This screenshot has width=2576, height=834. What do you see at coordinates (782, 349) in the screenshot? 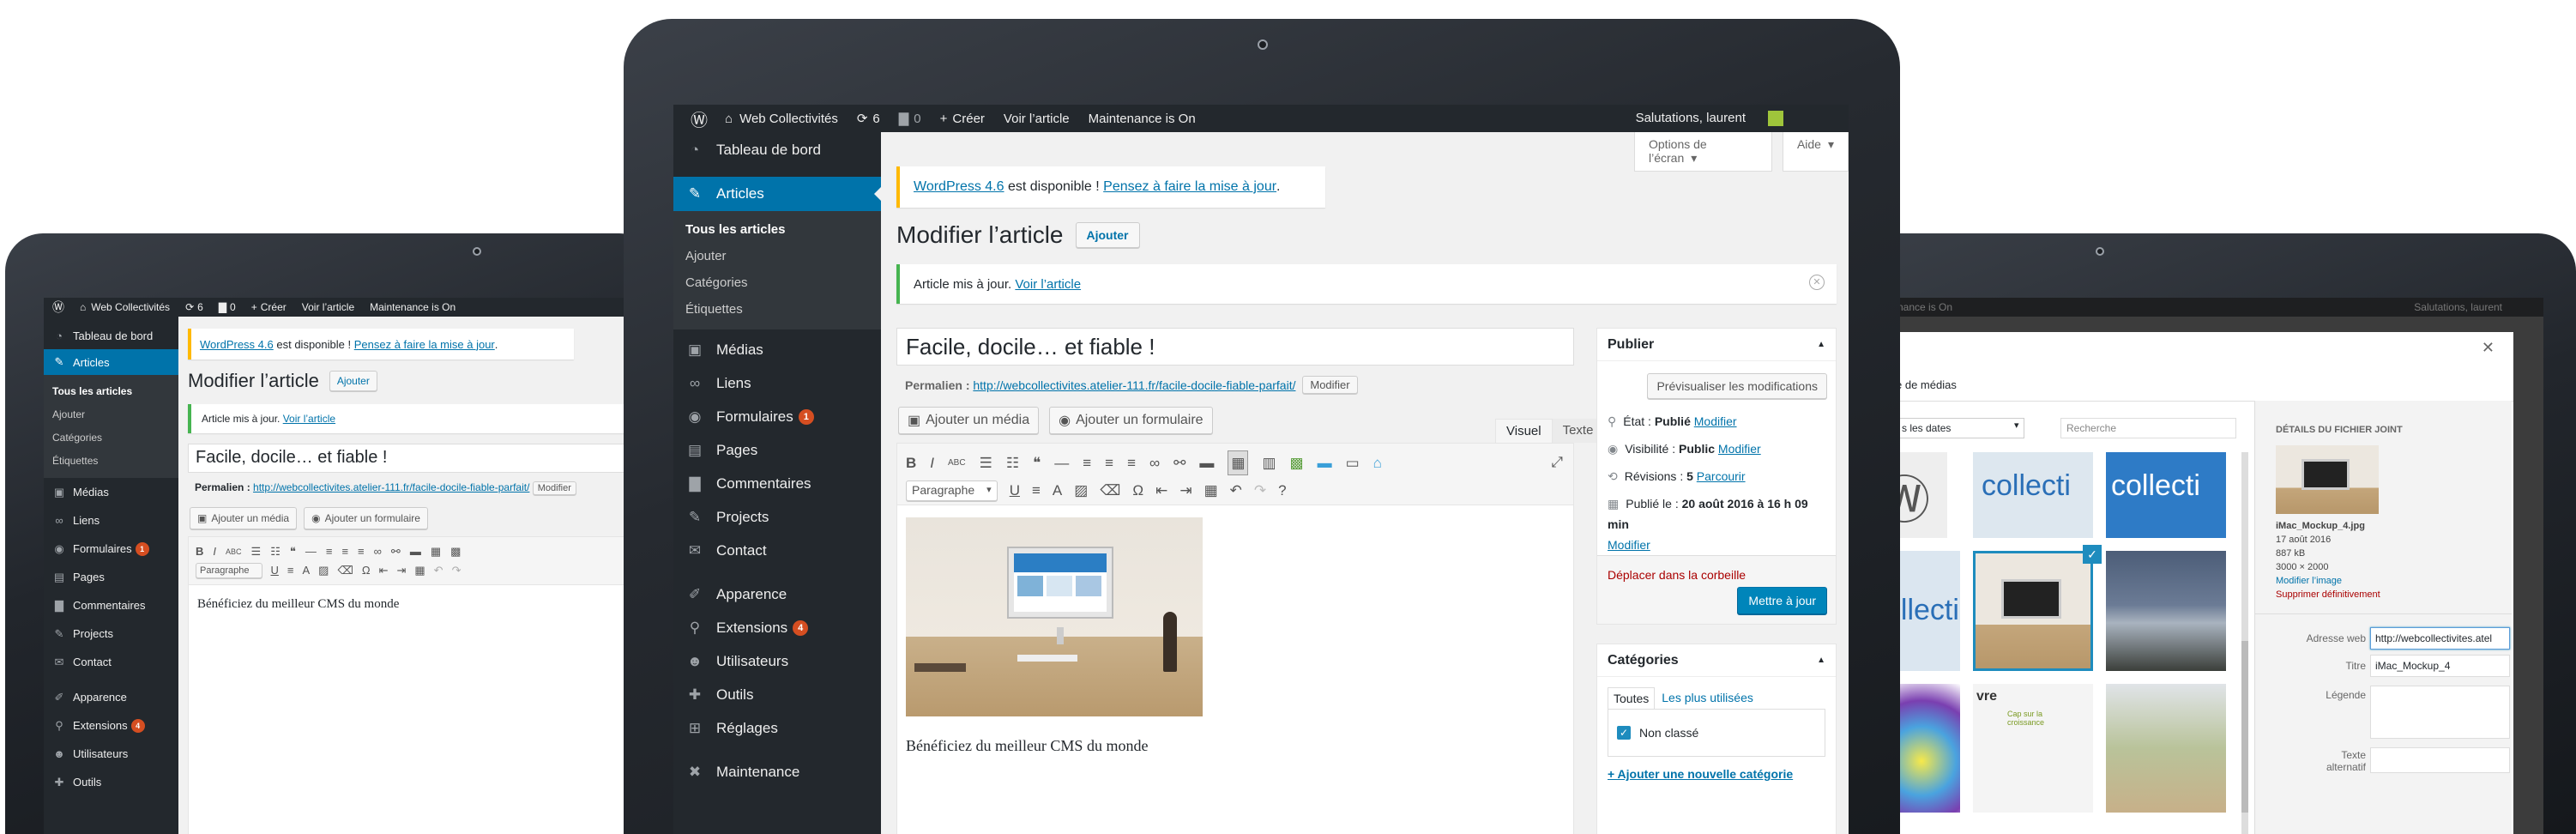
I see `menu-media: ▣ Médias` at bounding box center [782, 349].